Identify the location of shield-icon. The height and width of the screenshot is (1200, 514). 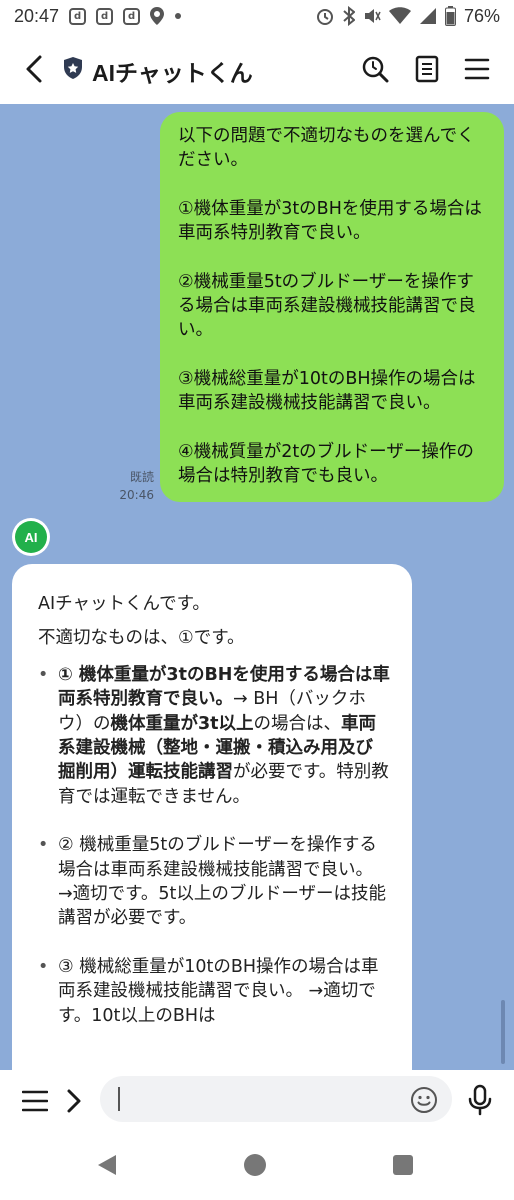
(73, 68).